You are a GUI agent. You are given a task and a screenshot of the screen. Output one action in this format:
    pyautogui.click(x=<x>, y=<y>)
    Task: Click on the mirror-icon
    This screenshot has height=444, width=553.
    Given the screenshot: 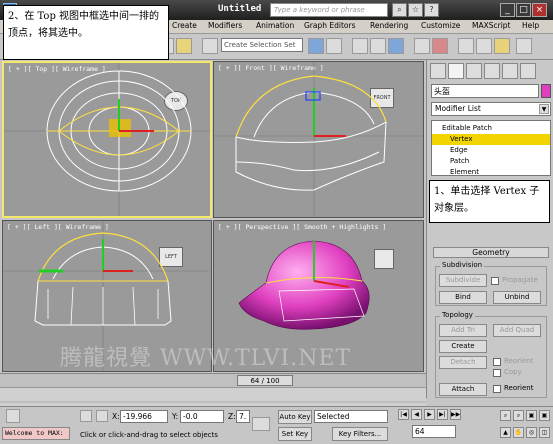 What is the action you would take?
    pyautogui.click(x=316, y=46)
    